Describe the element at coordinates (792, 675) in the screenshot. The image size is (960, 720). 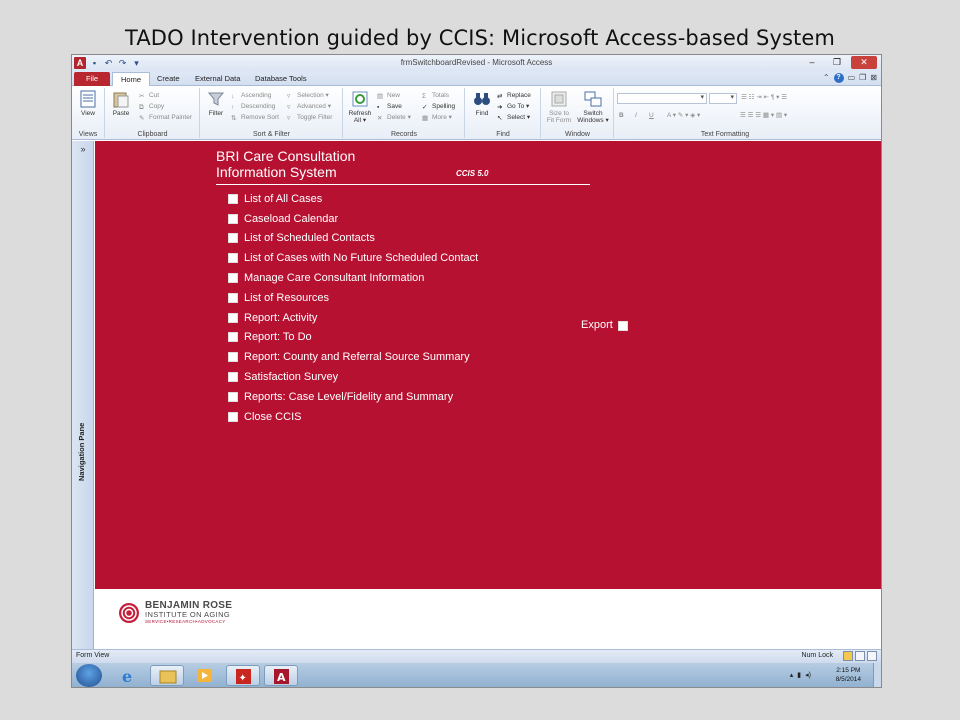
I see `tray-expand-icon: ▴` at that location.